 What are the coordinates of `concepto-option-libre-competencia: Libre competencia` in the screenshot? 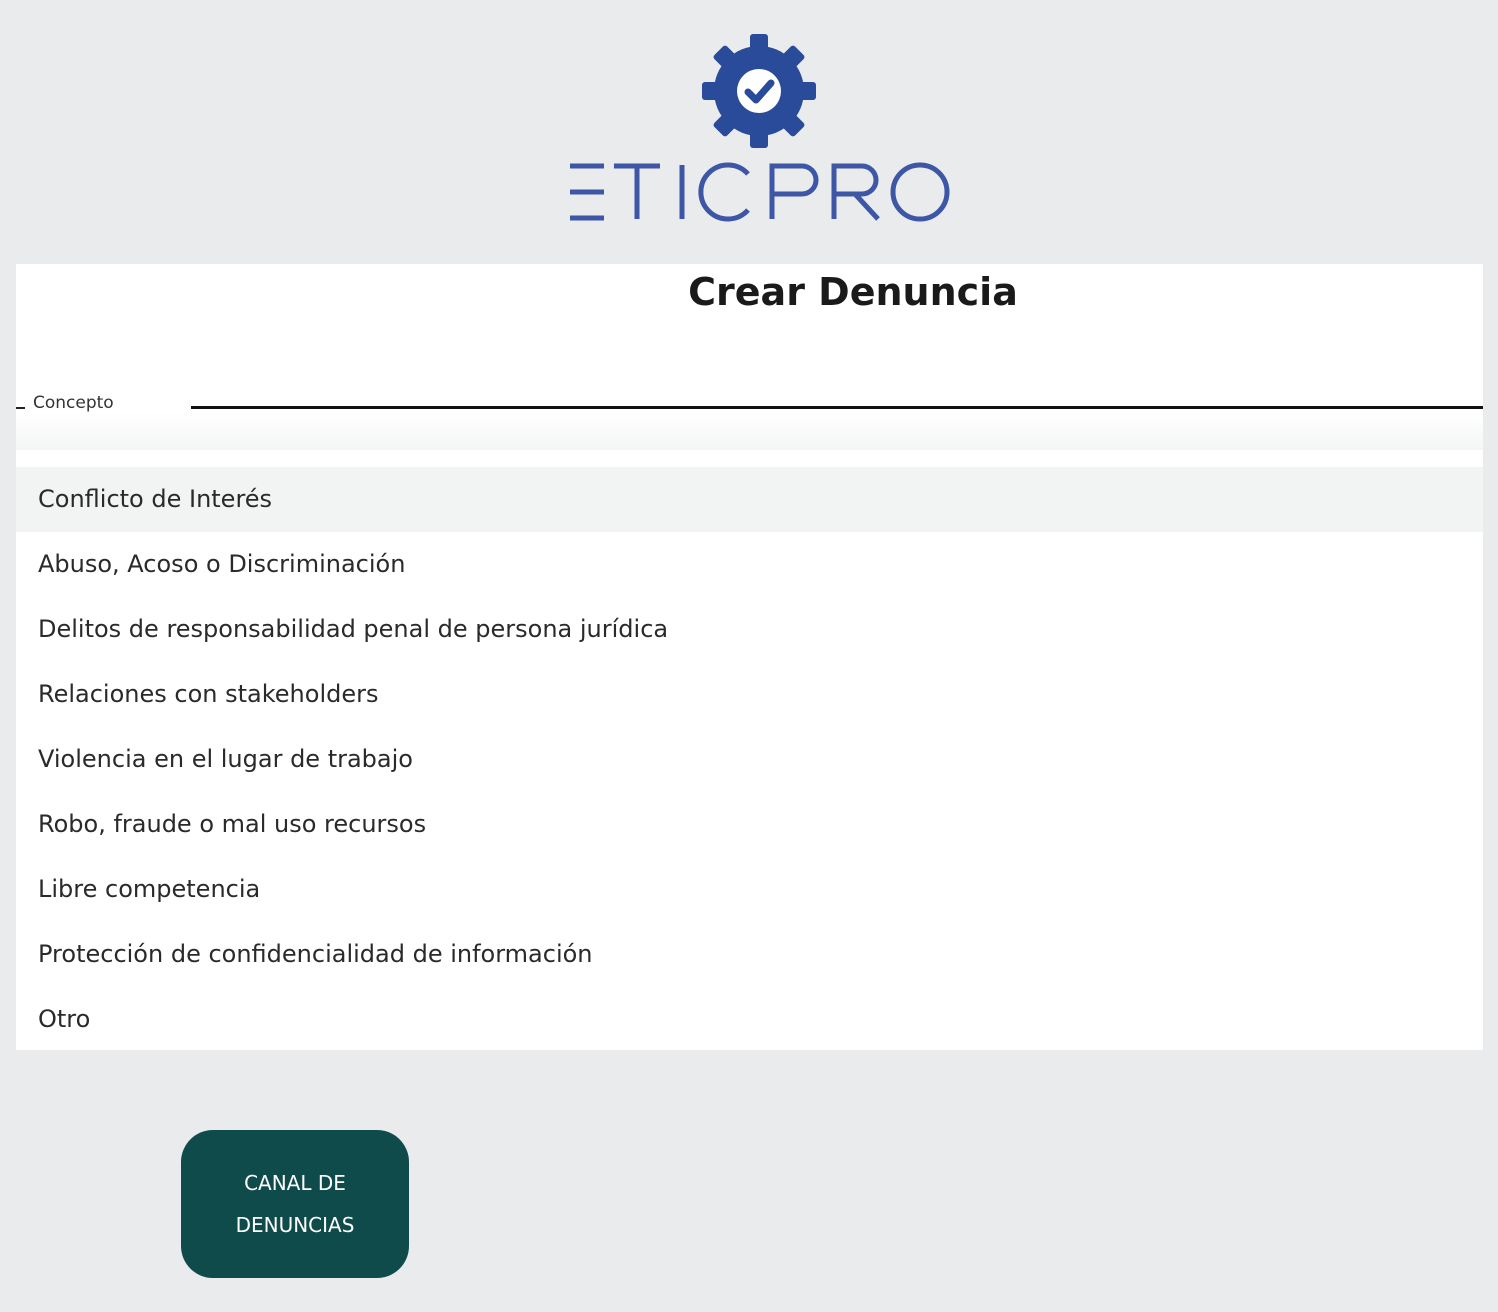 It's located at (749, 889).